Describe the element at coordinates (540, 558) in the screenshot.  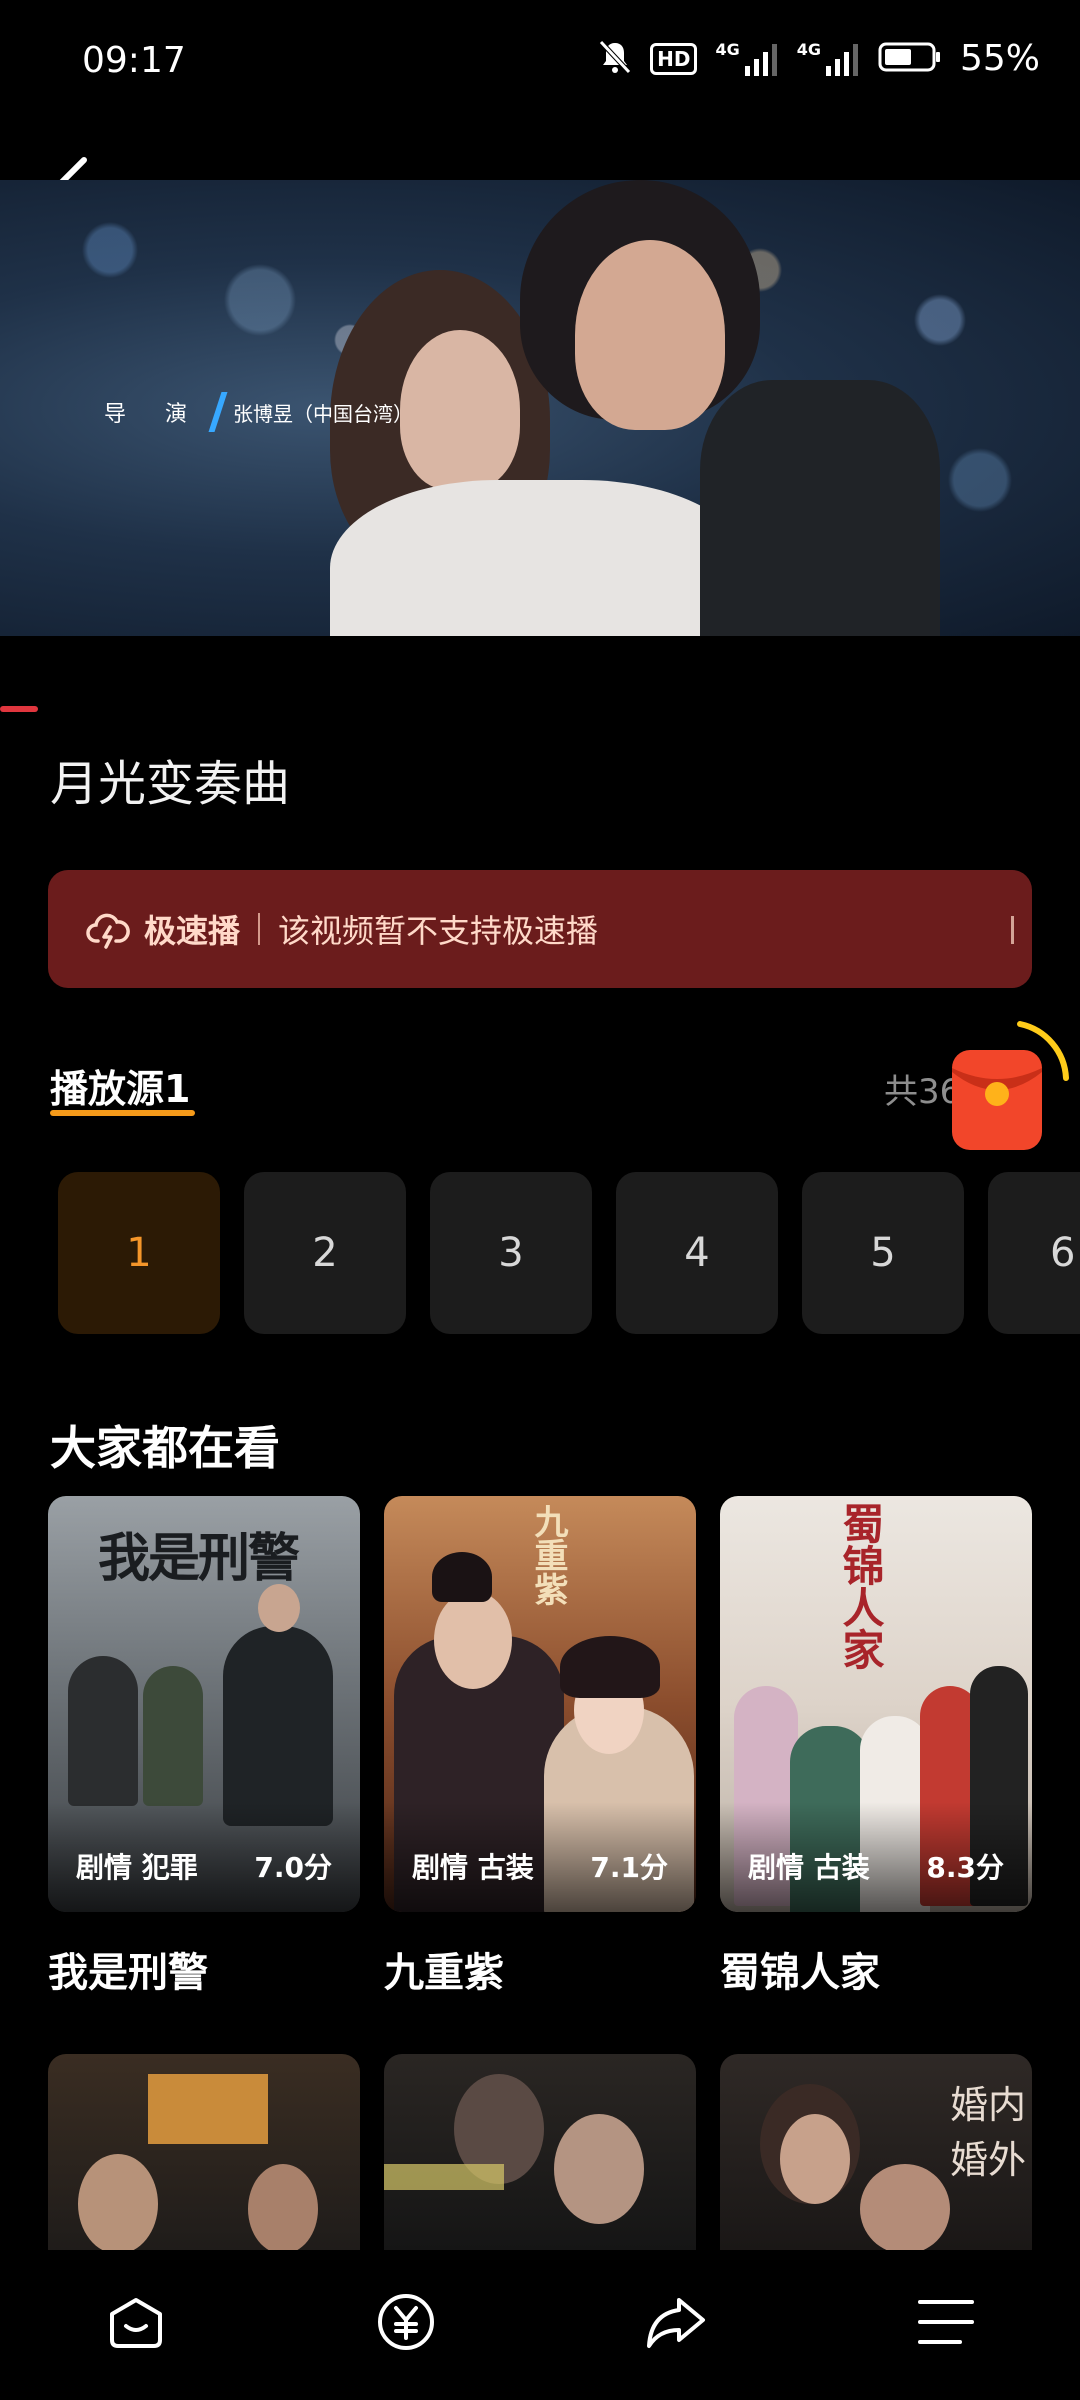
I see `video-figure-coat` at that location.